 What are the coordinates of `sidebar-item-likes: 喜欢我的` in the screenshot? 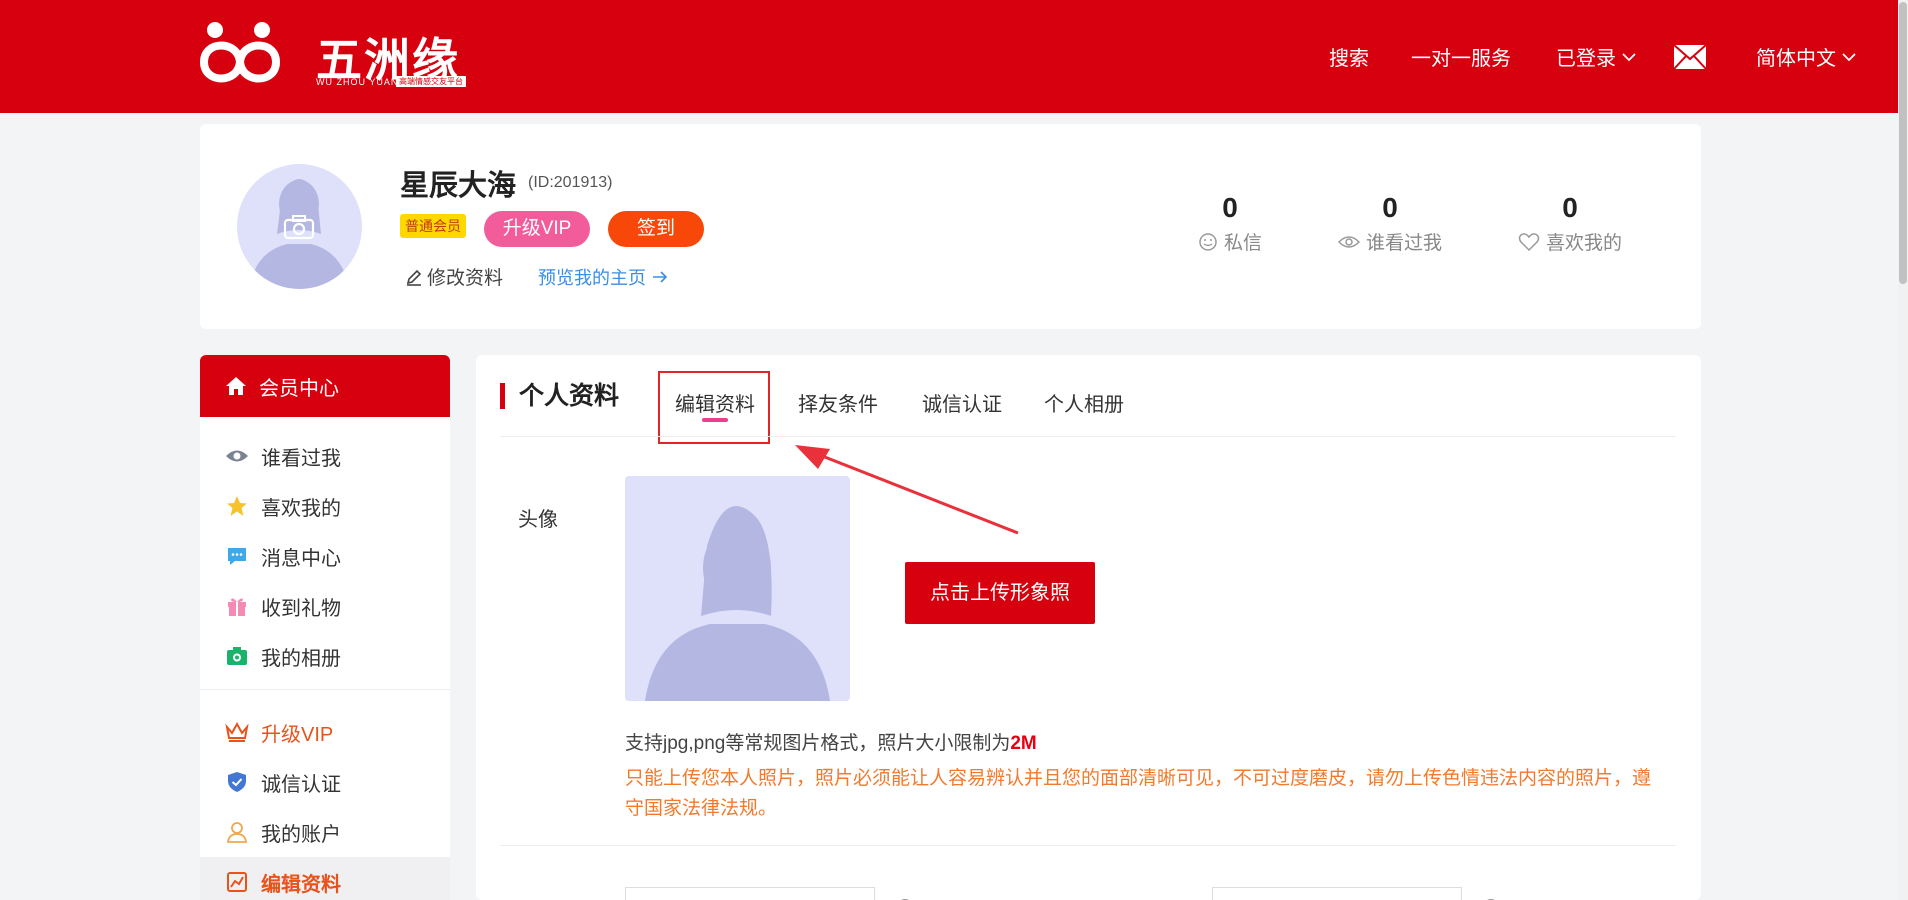 It's located at (325, 506).